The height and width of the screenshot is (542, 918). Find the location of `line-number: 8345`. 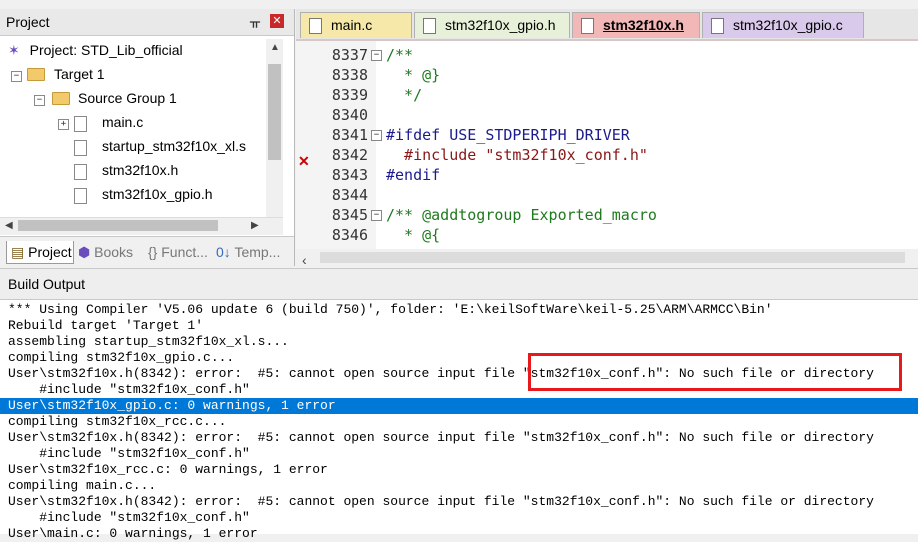

line-number: 8345 is located at coordinates (349, 215).